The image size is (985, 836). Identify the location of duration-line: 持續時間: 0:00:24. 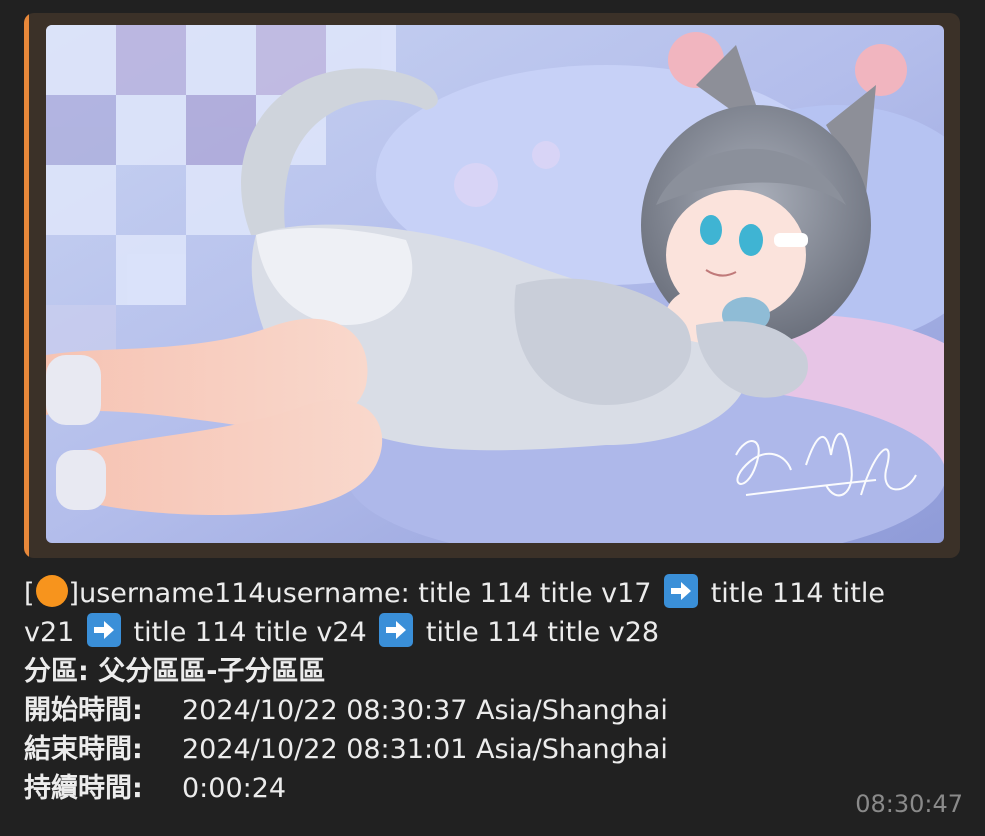
(479, 788).